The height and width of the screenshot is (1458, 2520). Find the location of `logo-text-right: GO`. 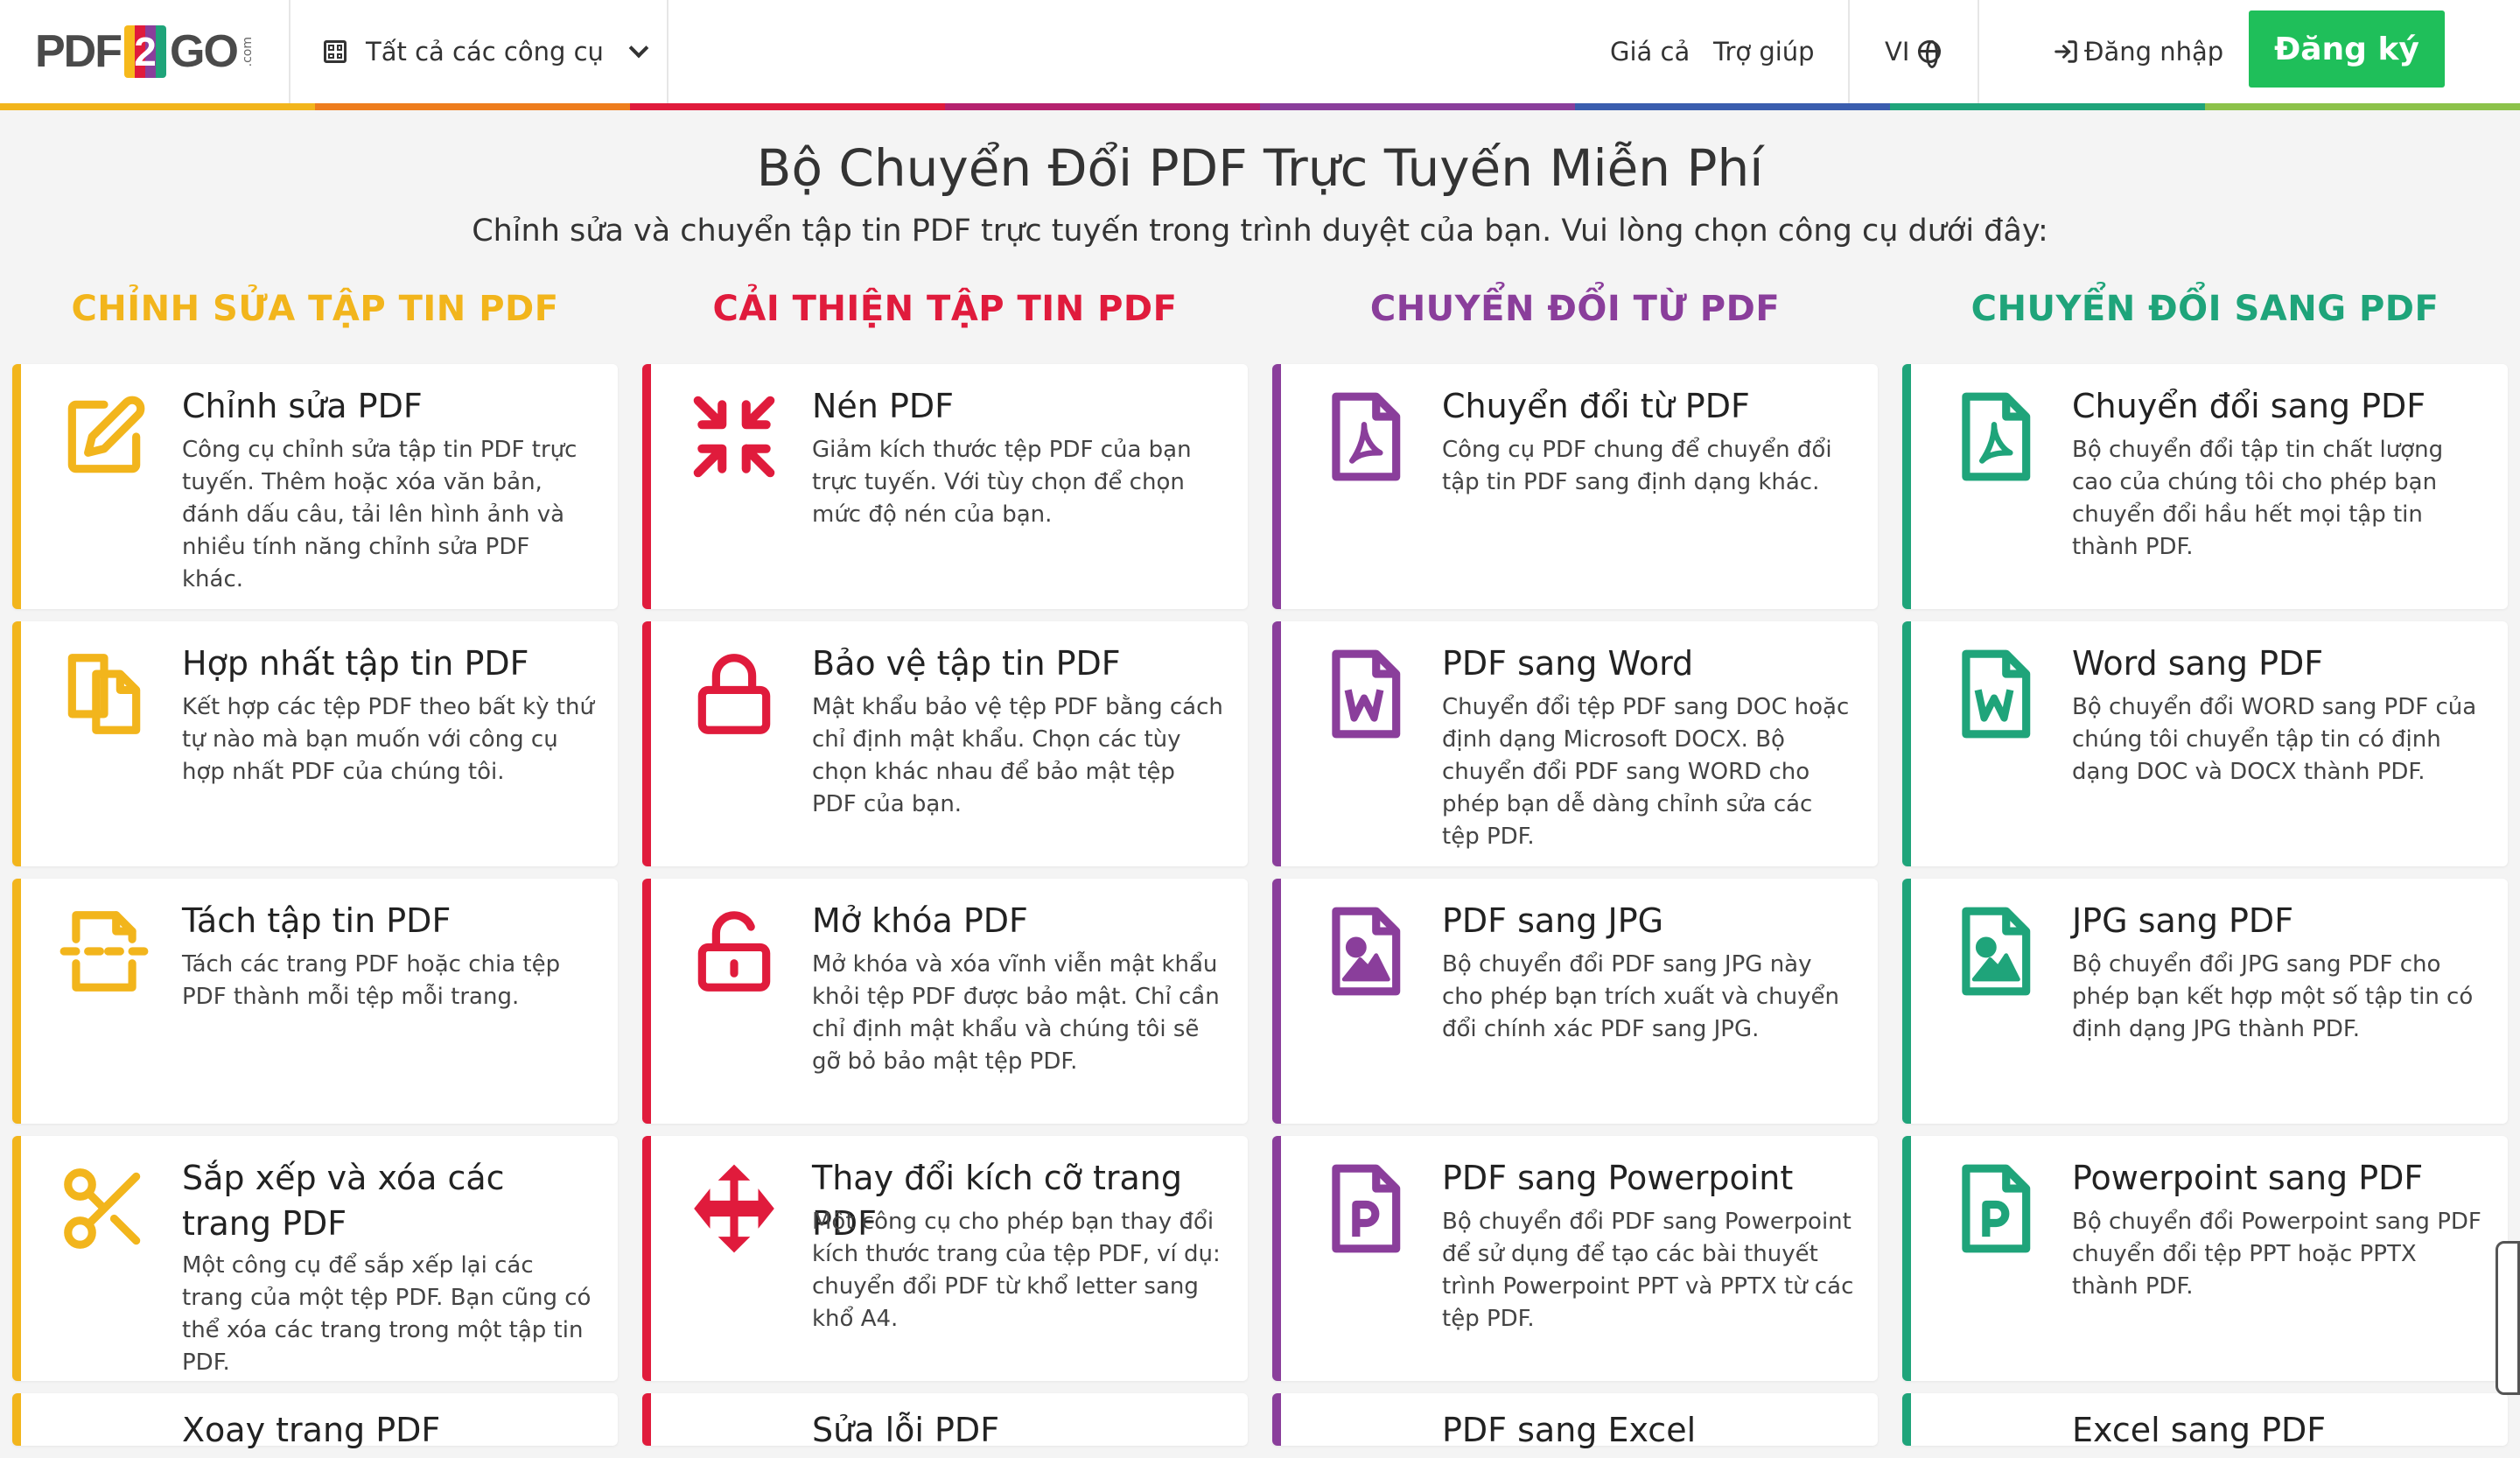

logo-text-right: GO is located at coordinates (204, 51).